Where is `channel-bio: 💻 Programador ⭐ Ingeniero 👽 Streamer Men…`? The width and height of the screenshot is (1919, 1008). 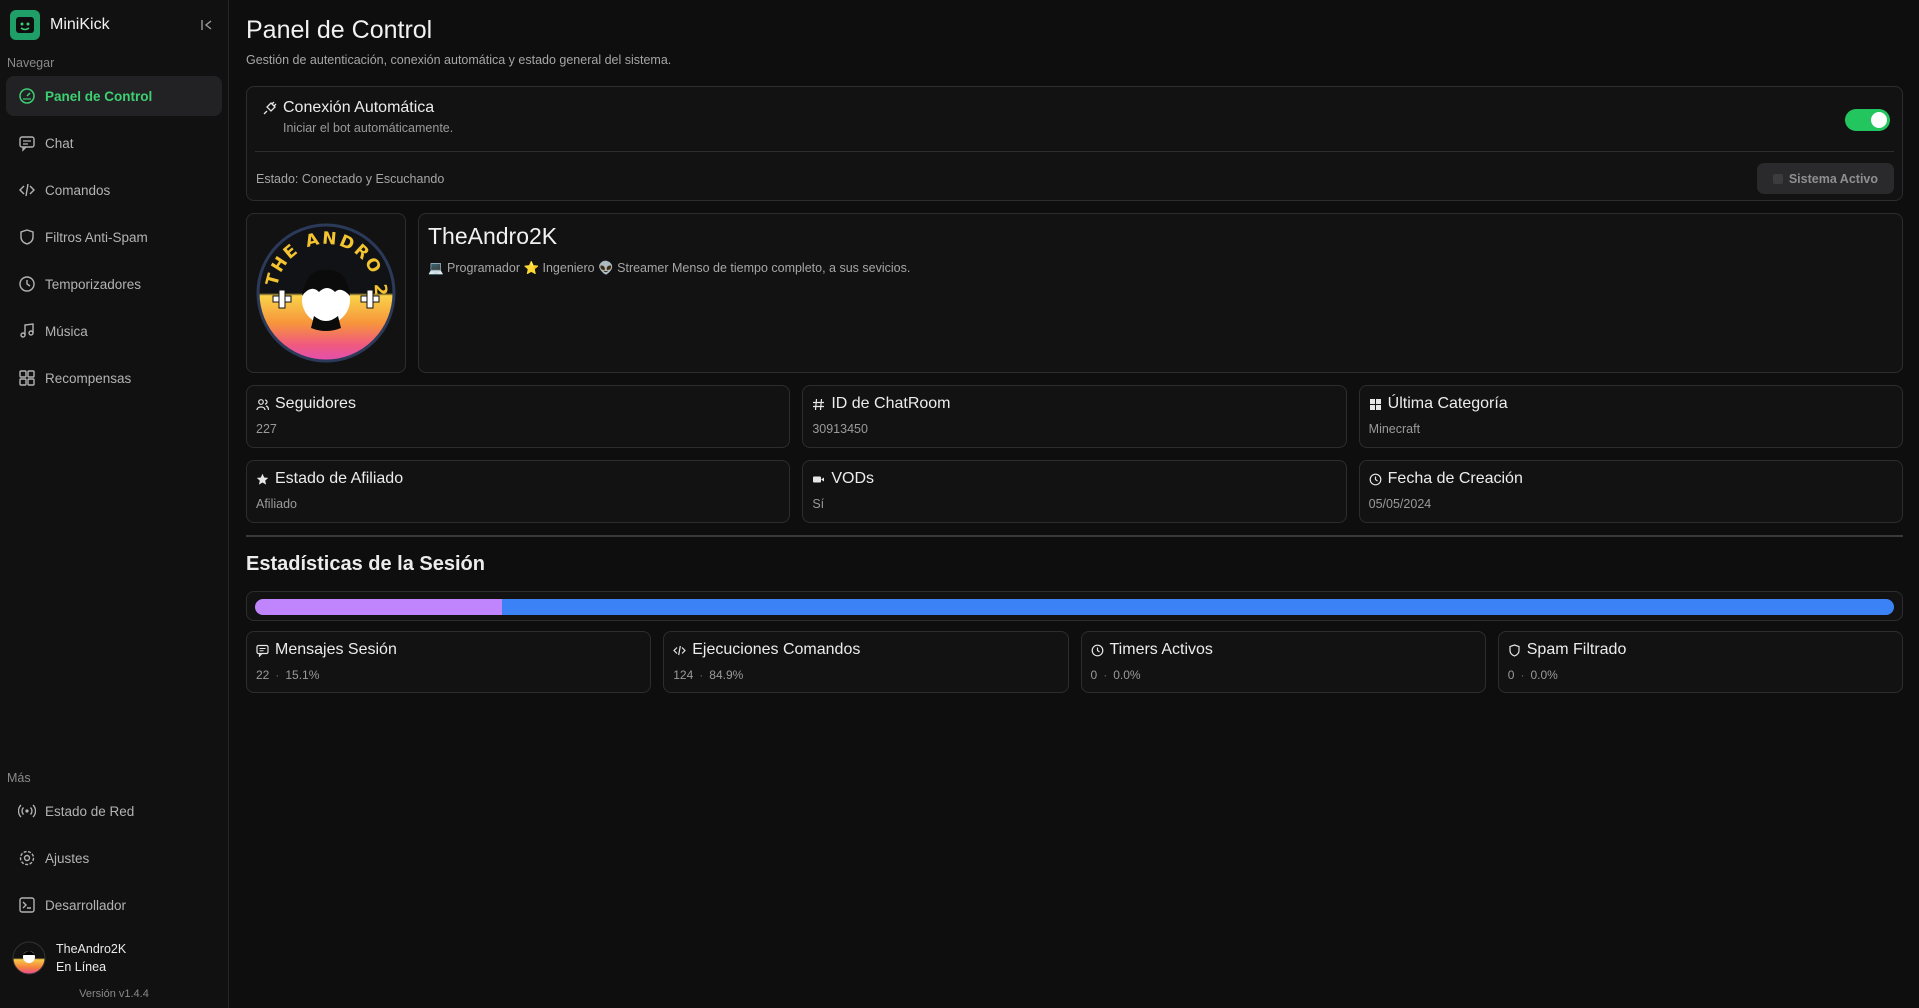
channel-bio: 💻 Programador ⭐ Ingeniero 👽 Streamer Men… is located at coordinates (669, 268).